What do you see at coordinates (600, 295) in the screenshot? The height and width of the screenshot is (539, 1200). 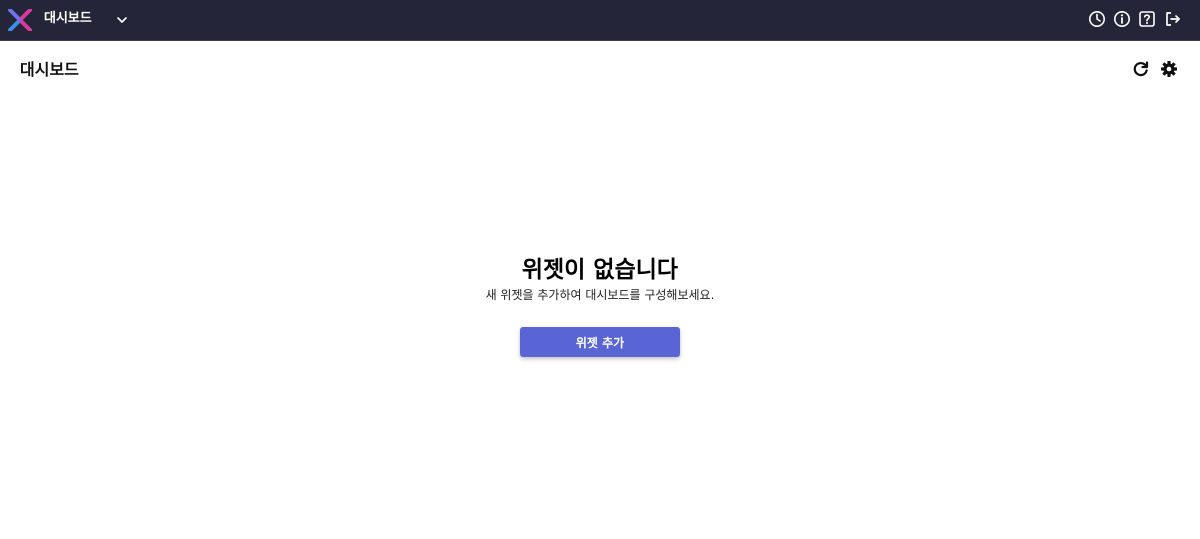 I see `empty-state-description: 새 위젯을 추가하여 대시보드를 구성해보세요.` at bounding box center [600, 295].